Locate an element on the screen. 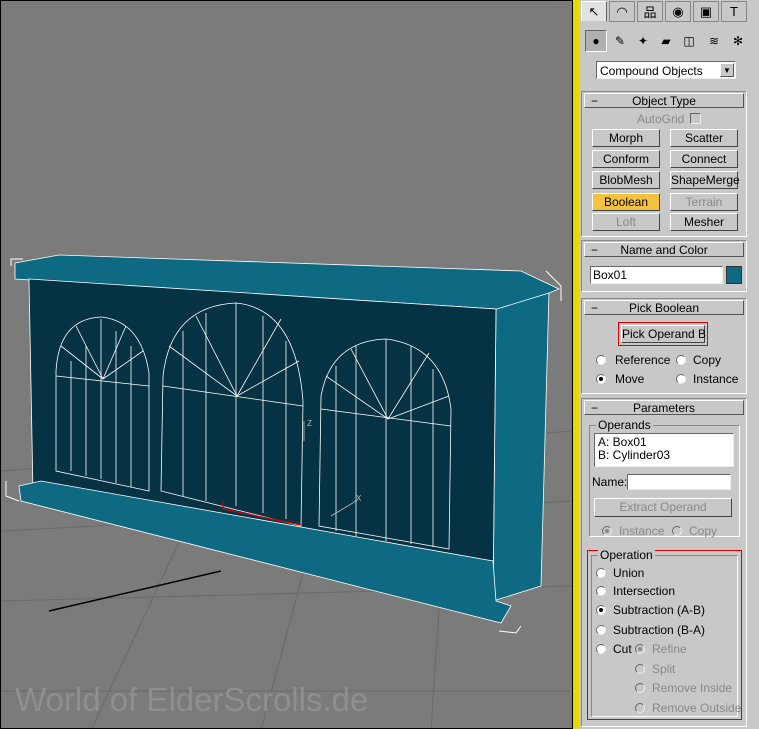 This screenshot has width=759, height=729. remove-outside-radio is located at coordinates (640, 708).